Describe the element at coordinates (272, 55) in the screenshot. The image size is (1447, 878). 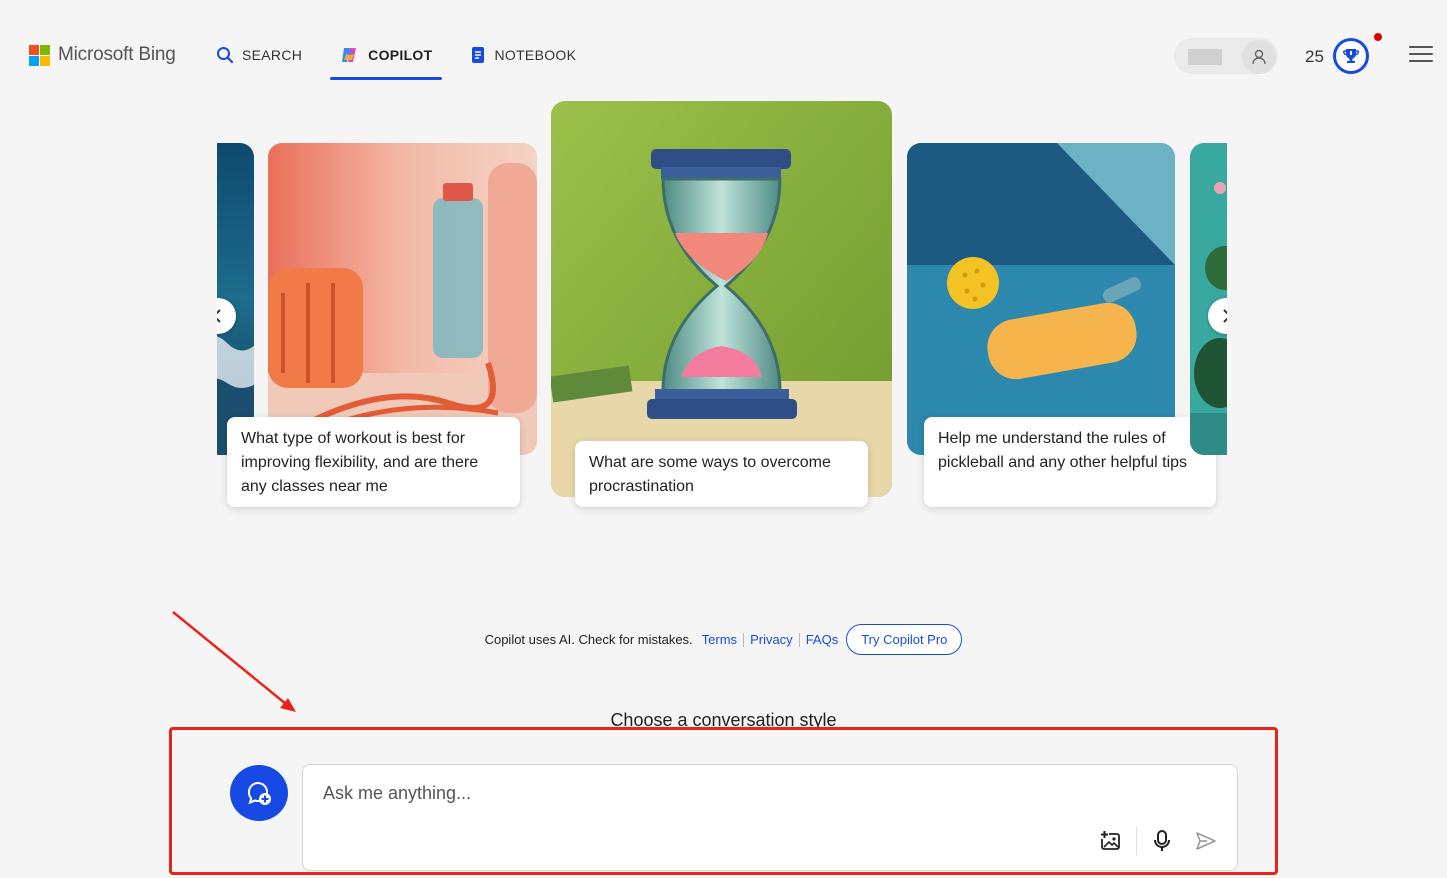
I see `tab-search-label: SEARCH` at that location.